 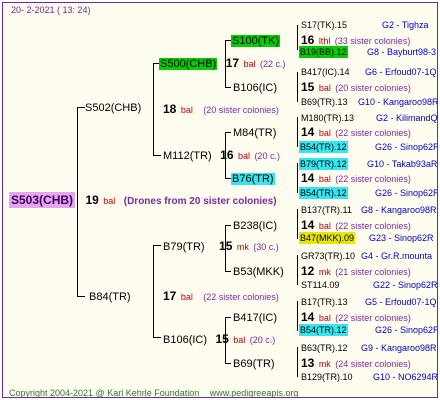 What do you see at coordinates (186, 297) in the screenshot?
I see `mid2-bal: bal` at bounding box center [186, 297].